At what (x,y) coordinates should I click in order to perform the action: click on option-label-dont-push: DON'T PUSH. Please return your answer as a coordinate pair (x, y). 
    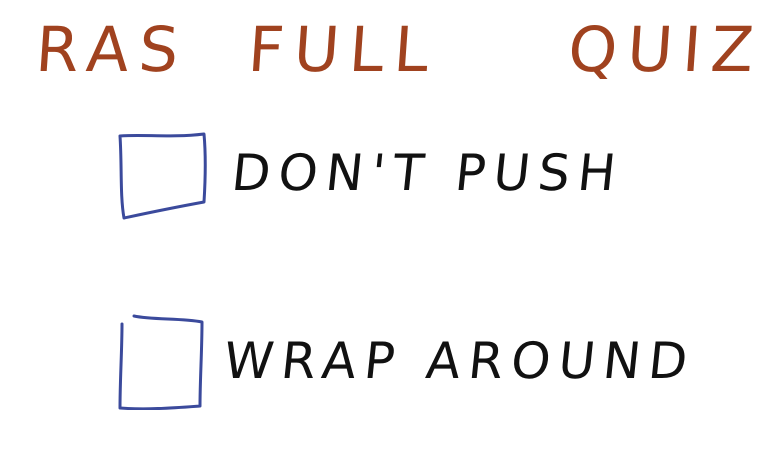
    Looking at the image, I should click on (427, 173).